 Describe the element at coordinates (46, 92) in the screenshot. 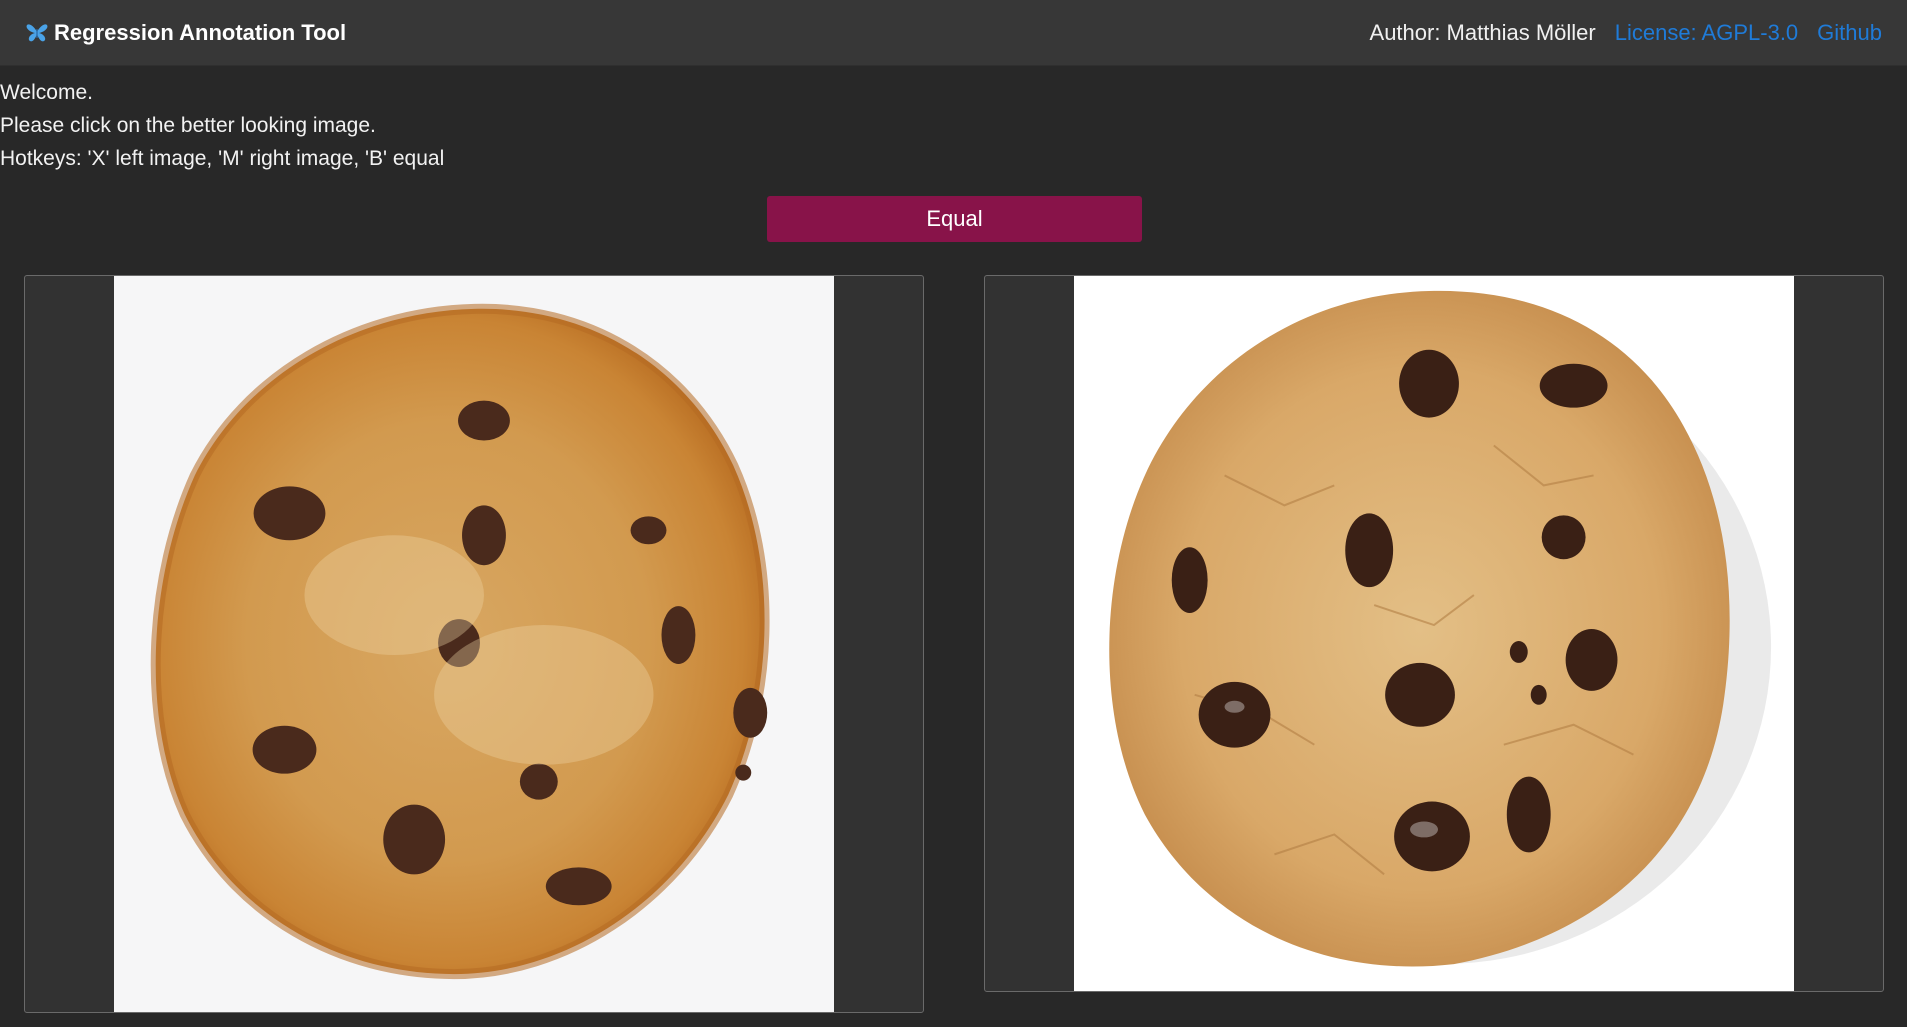

I see `welcome-text: Welcome.` at that location.